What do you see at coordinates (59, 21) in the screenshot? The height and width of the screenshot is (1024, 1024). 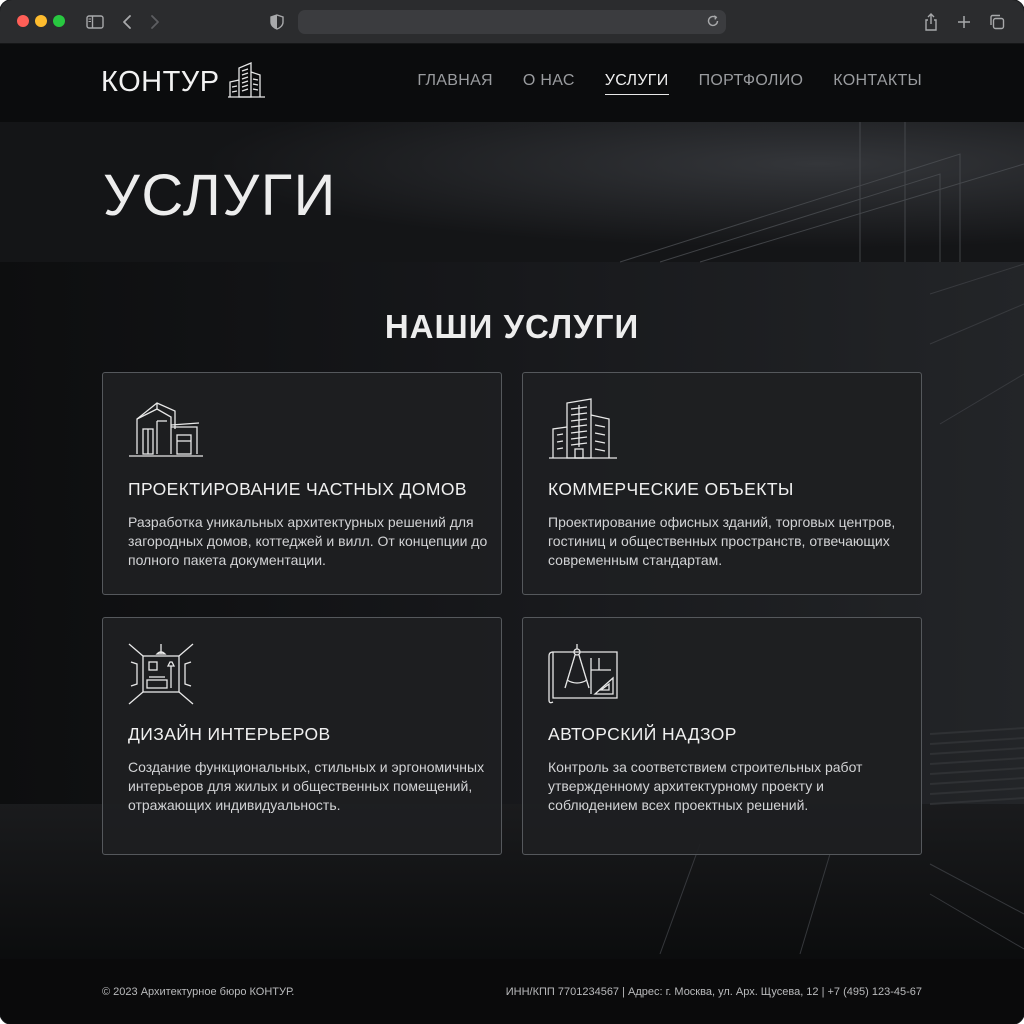 I see `zoom-window-button` at bounding box center [59, 21].